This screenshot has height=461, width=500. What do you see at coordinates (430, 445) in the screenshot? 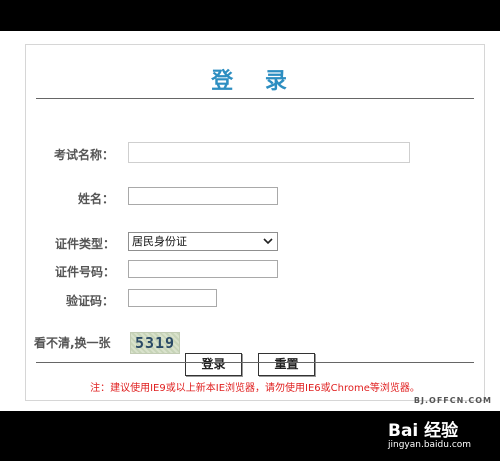
I see `watermark-url: jingyan.baidu.com` at bounding box center [430, 445].